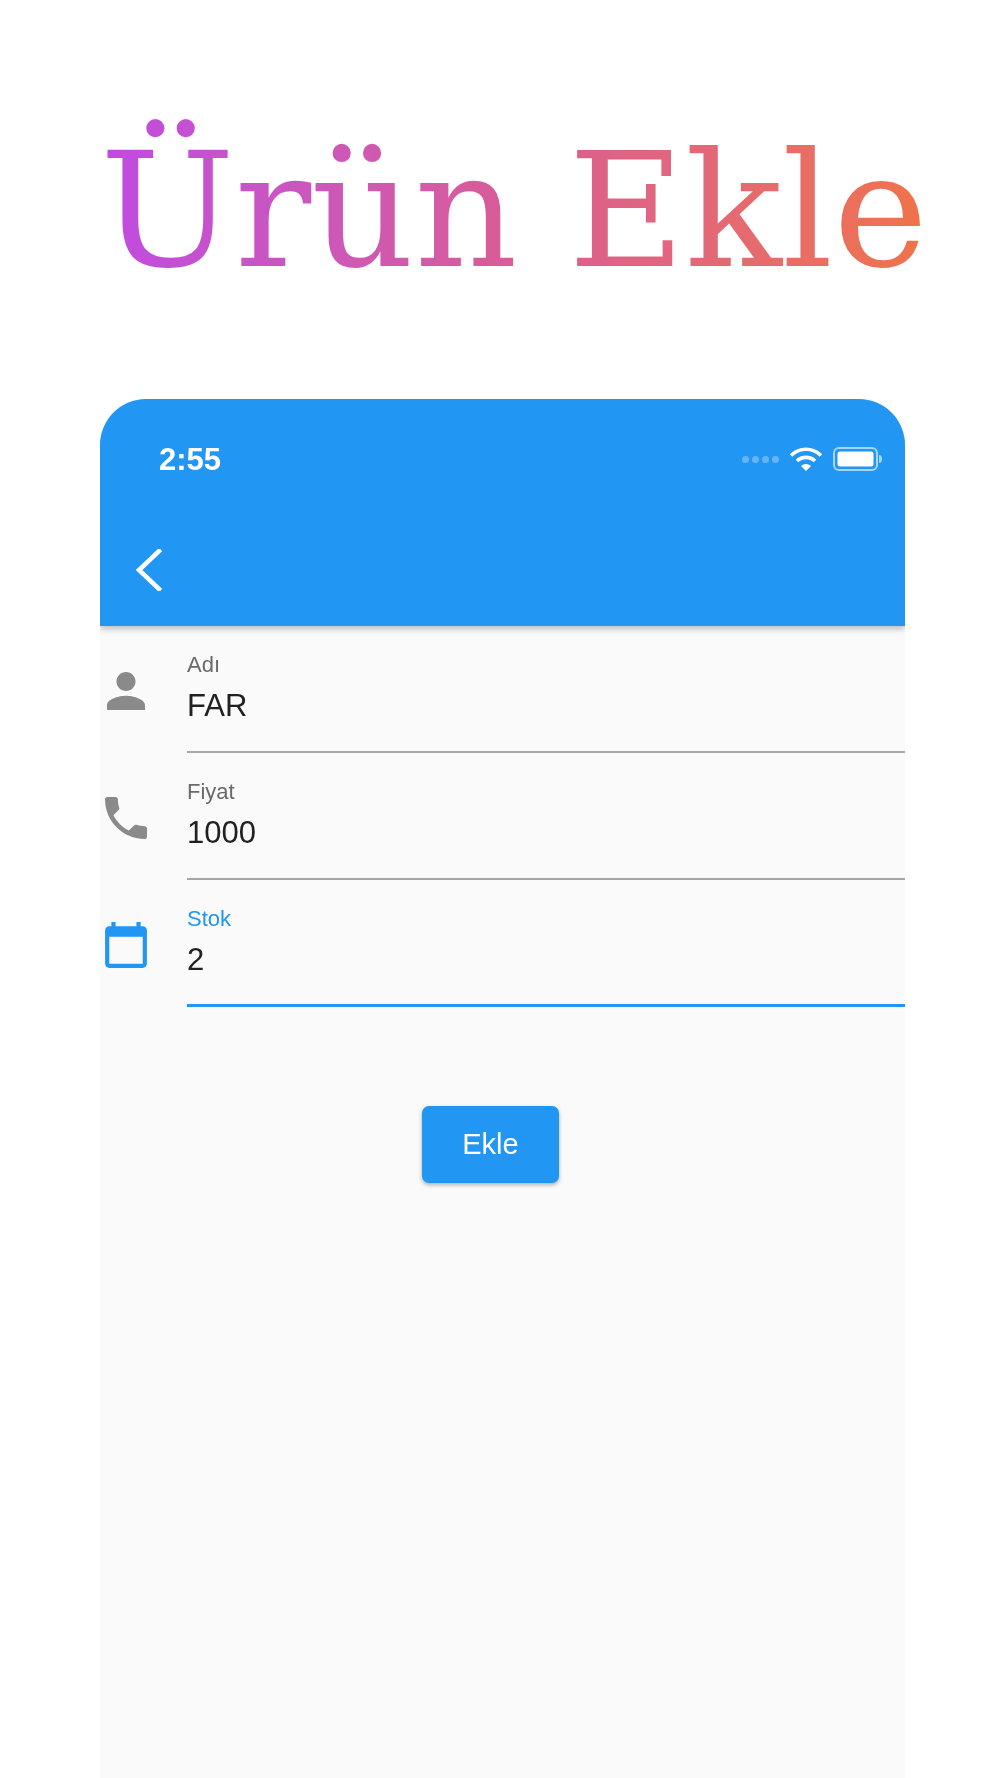  Describe the element at coordinates (126, 944) in the screenshot. I see `calendar-icon` at that location.